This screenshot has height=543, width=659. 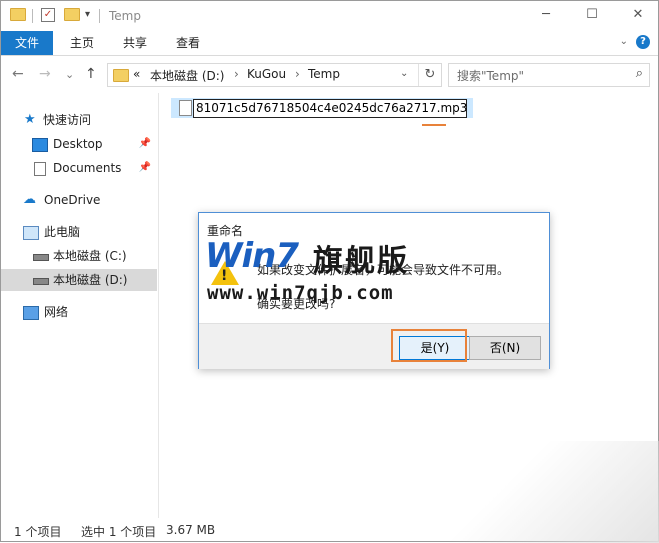 What do you see at coordinates (72, 200) in the screenshot?
I see `nav-label: OneDrive` at bounding box center [72, 200].